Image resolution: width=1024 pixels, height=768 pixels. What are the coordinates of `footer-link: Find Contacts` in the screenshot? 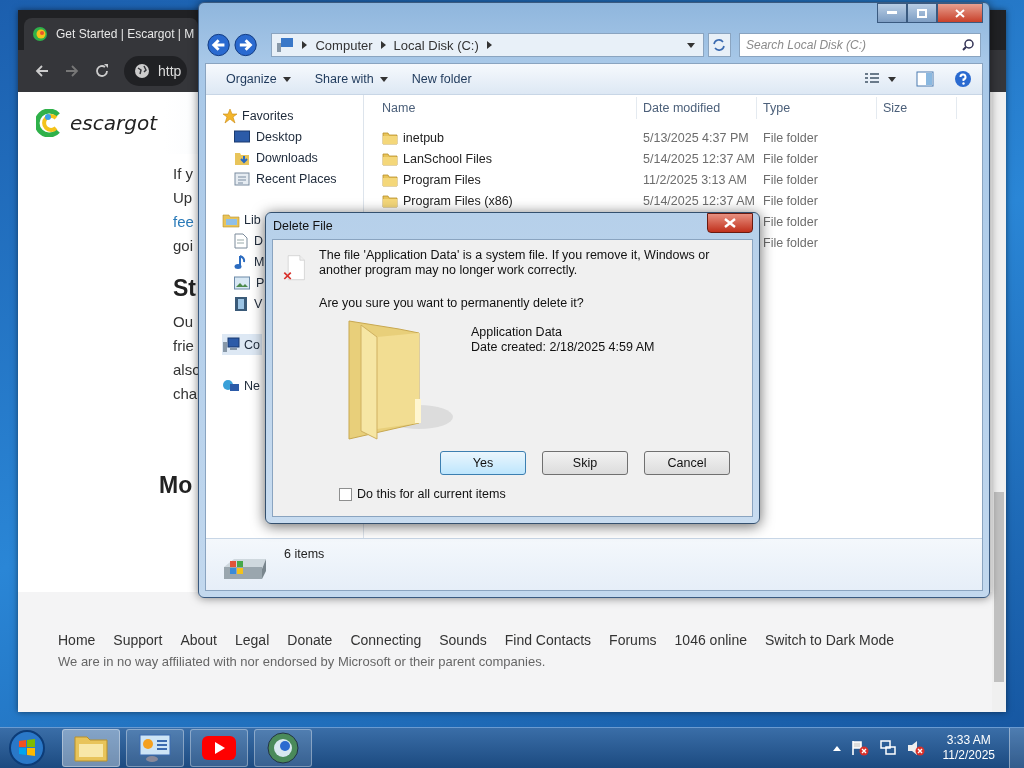 It's located at (548, 640).